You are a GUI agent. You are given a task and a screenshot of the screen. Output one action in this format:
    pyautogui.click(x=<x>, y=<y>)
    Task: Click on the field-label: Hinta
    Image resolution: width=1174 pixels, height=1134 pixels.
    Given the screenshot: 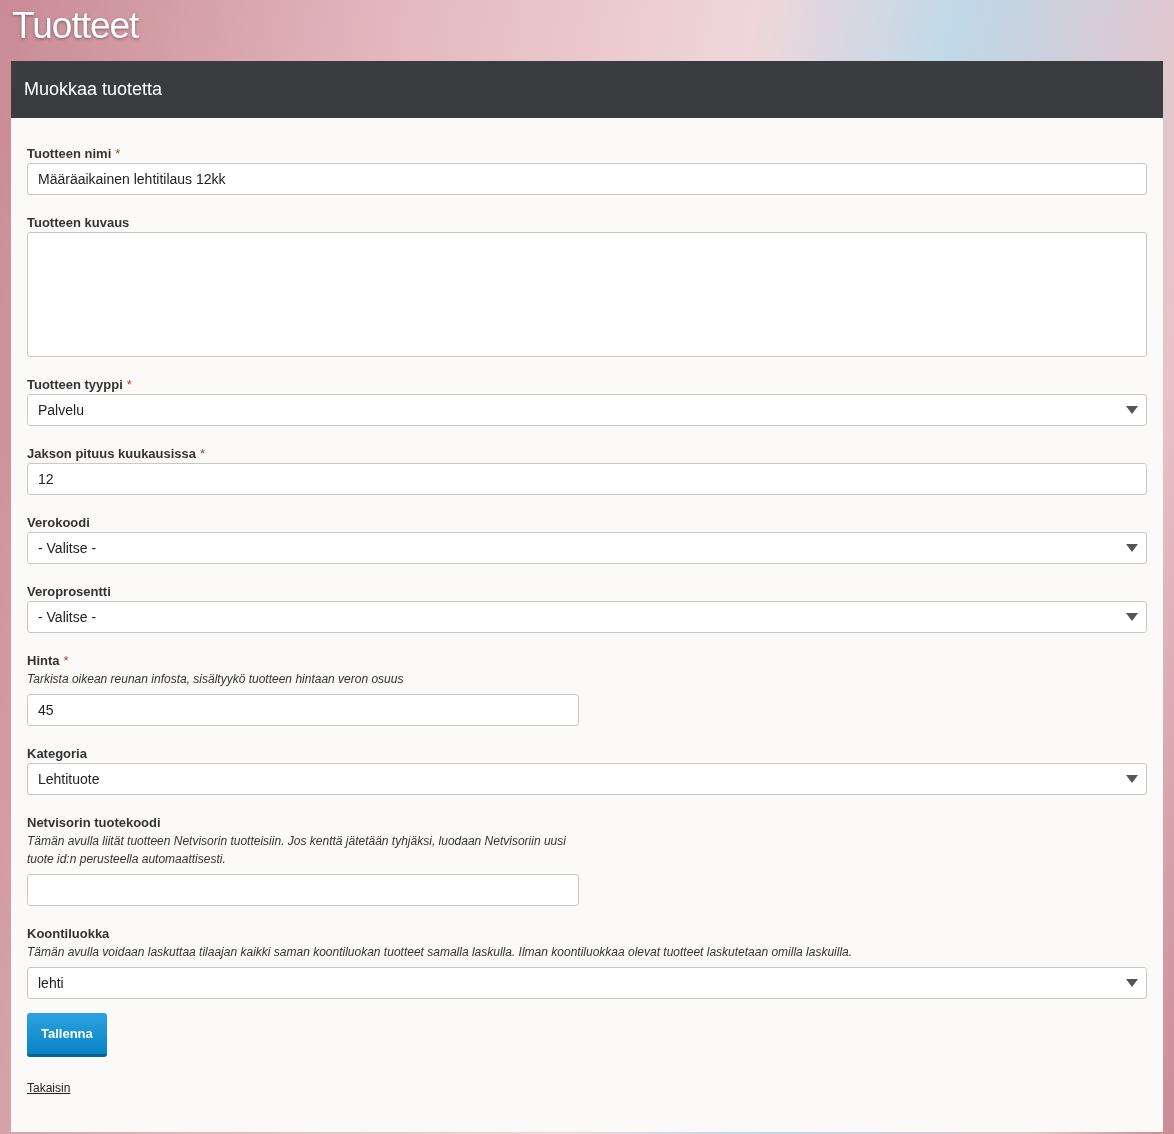 What is the action you would take?
    pyautogui.click(x=43, y=661)
    